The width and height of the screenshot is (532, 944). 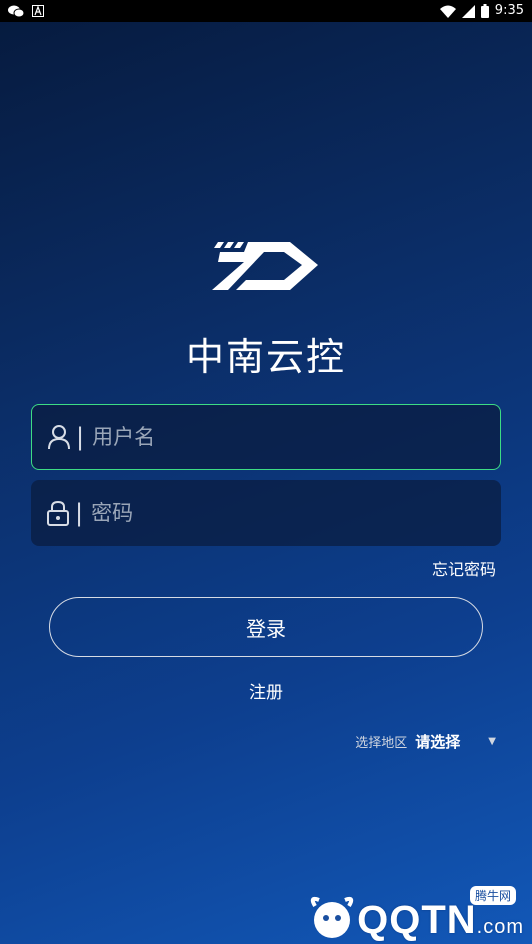 I want to click on a-notification-icon, so click(x=38, y=11).